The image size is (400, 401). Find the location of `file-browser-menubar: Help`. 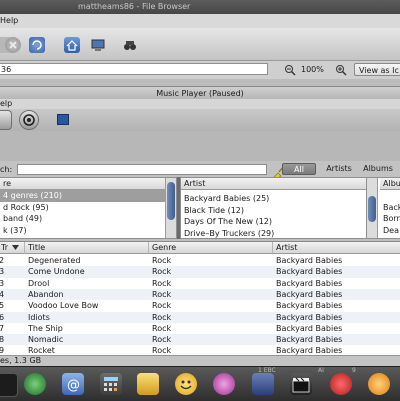

file-browser-menubar: Help is located at coordinates (200, 21).